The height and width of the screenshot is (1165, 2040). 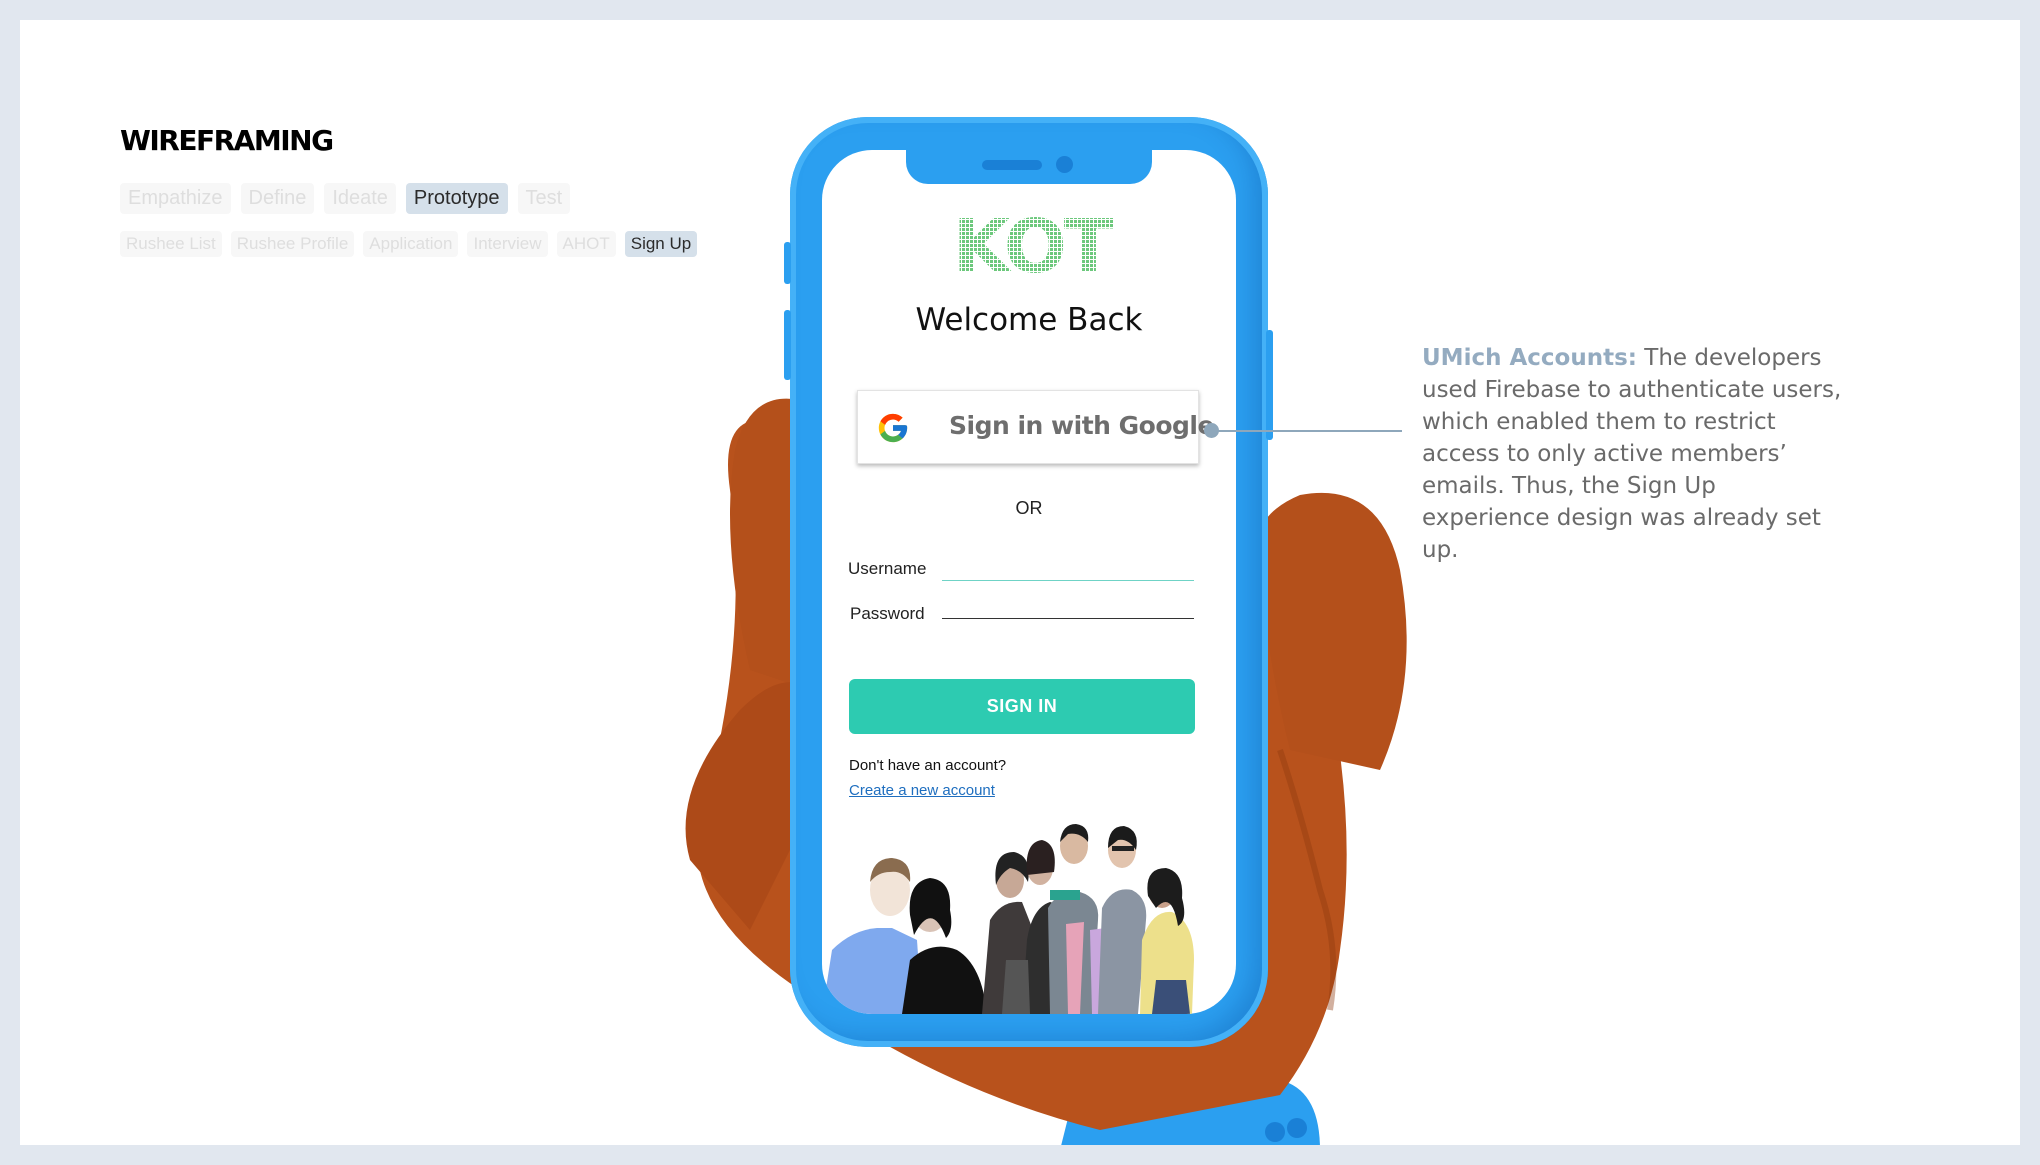 I want to click on sign-in-button: SIGN IN, so click(x=1022, y=706).